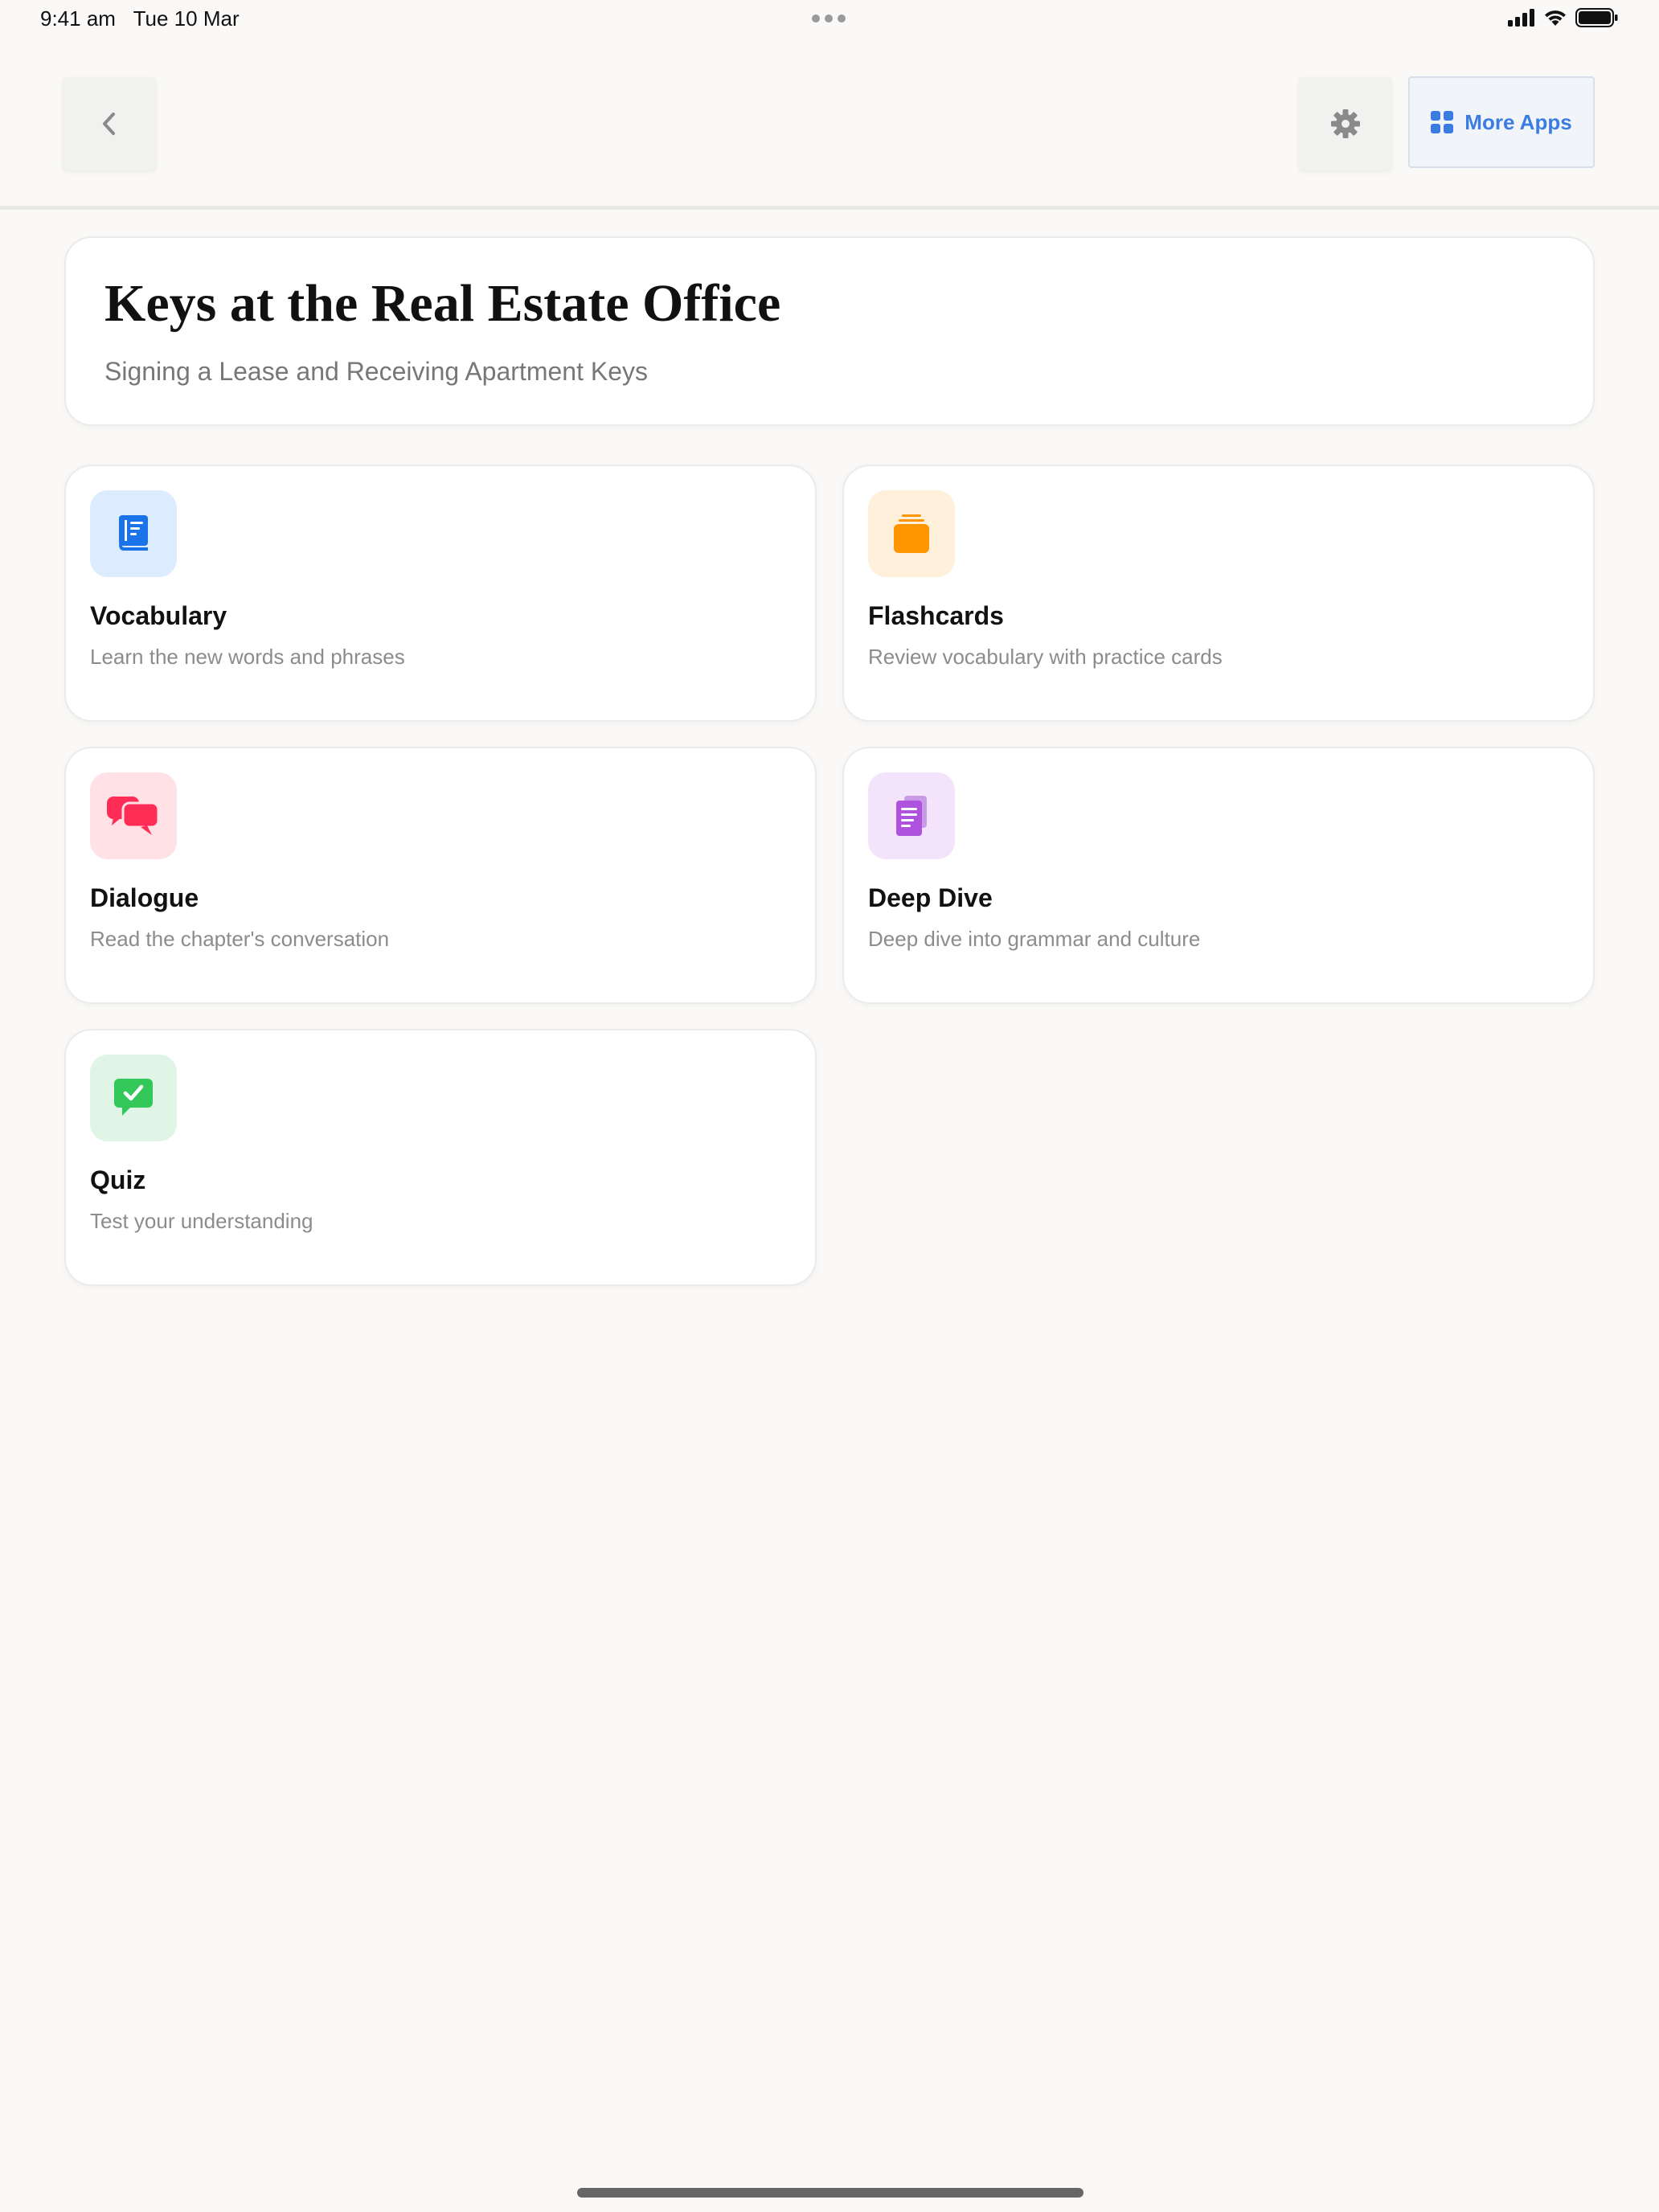 The image size is (1659, 2212). Describe the element at coordinates (201, 1221) in the screenshot. I see `quiz-description: Test your understanding` at that location.